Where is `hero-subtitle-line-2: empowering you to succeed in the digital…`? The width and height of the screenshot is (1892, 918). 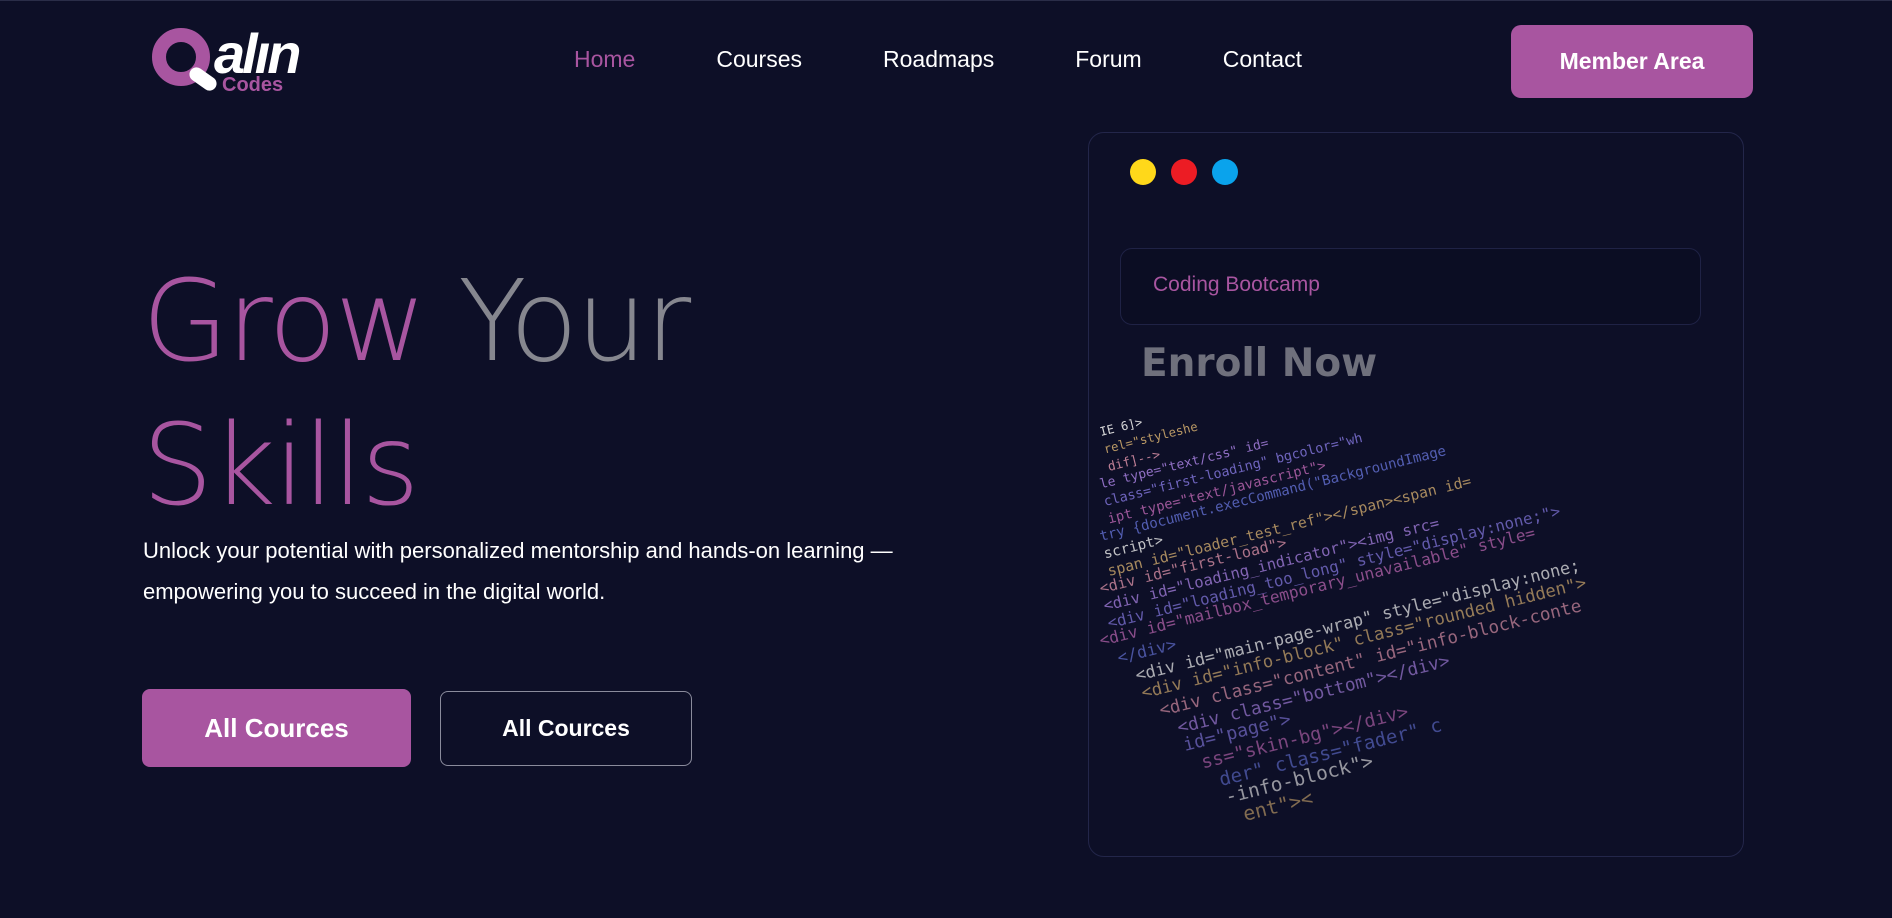
hero-subtitle-line-2: empowering you to succeed in the digital… is located at coordinates (374, 591).